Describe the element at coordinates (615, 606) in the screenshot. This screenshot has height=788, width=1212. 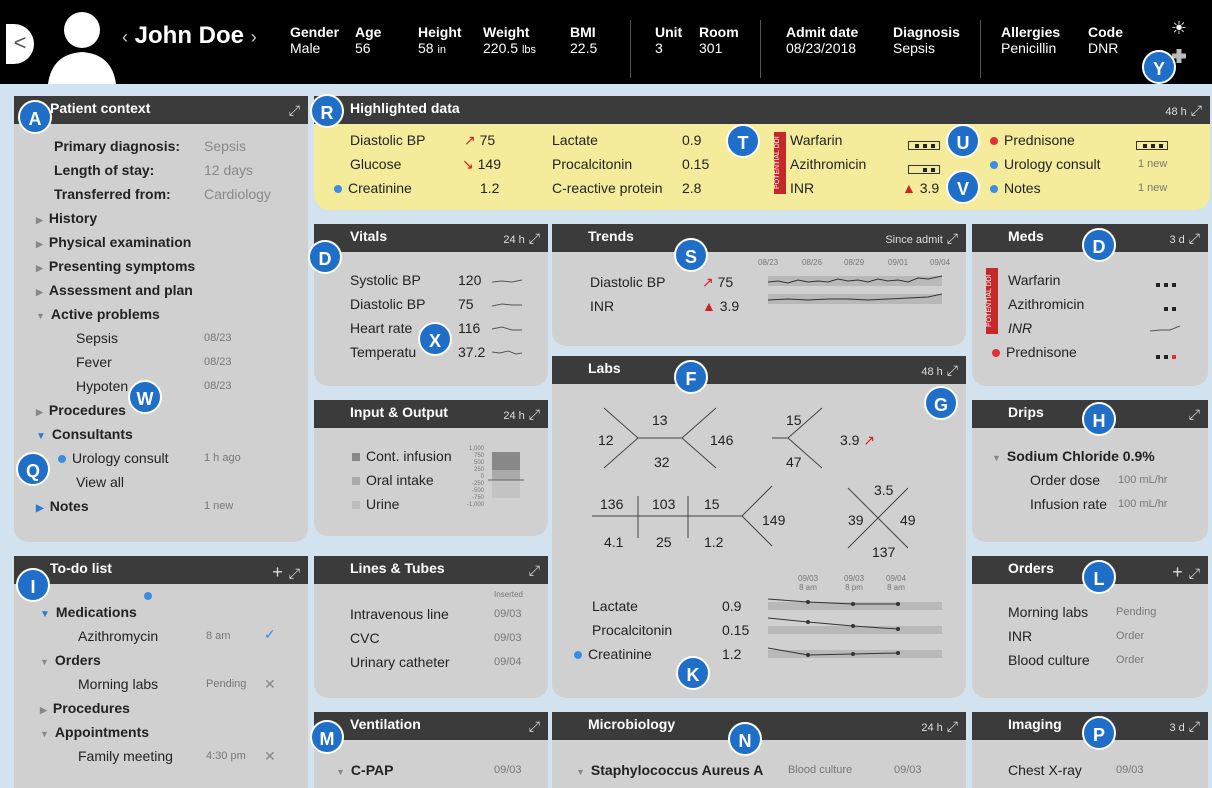
I see `lab-name: Lactate` at that location.